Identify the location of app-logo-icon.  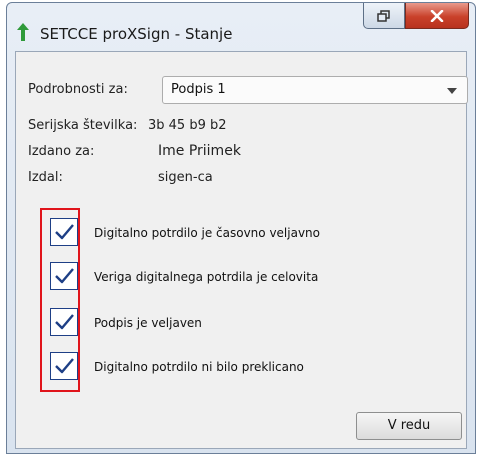
(23, 32).